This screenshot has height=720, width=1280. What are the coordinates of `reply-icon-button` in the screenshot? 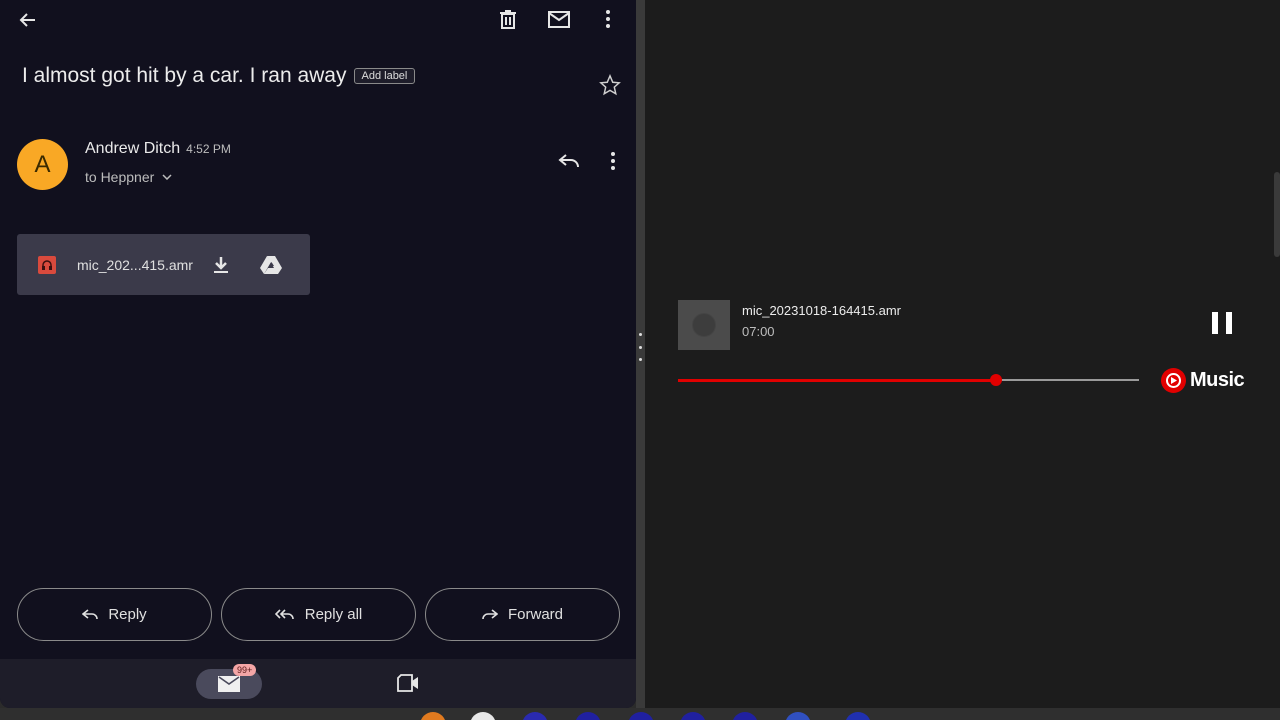 It's located at (569, 161).